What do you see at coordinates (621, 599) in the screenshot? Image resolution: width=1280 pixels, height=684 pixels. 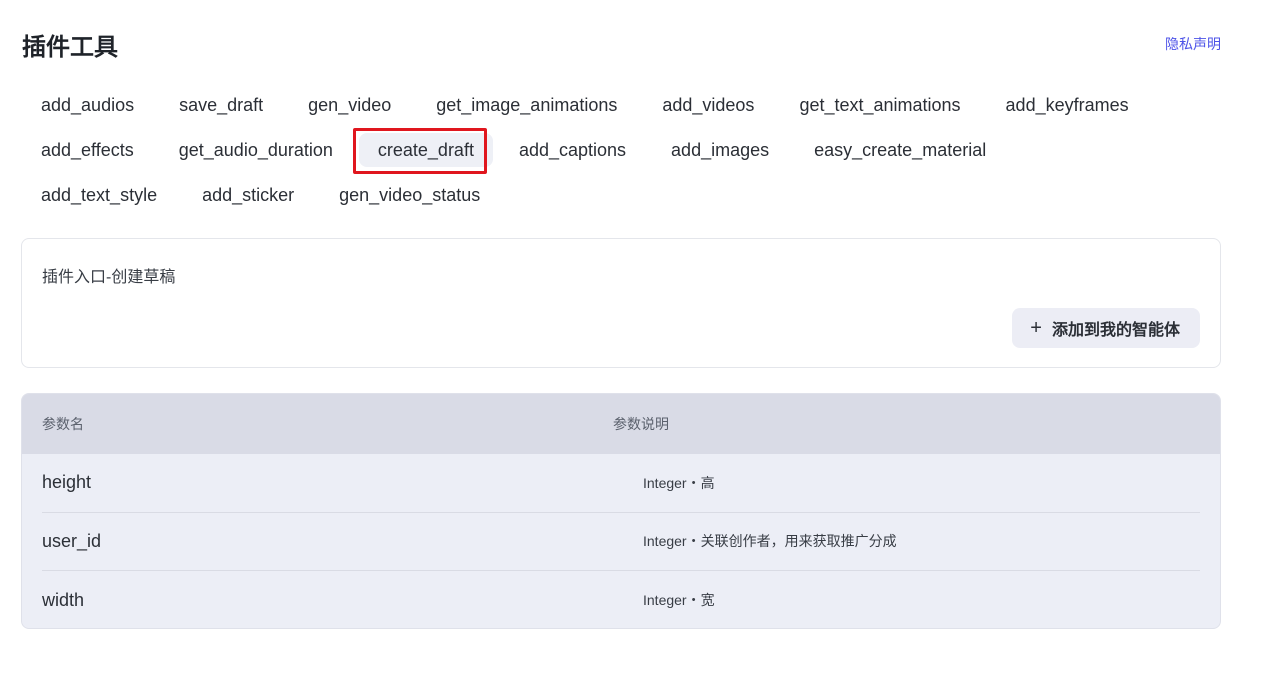 I see `table-row: width Integer・宽` at bounding box center [621, 599].